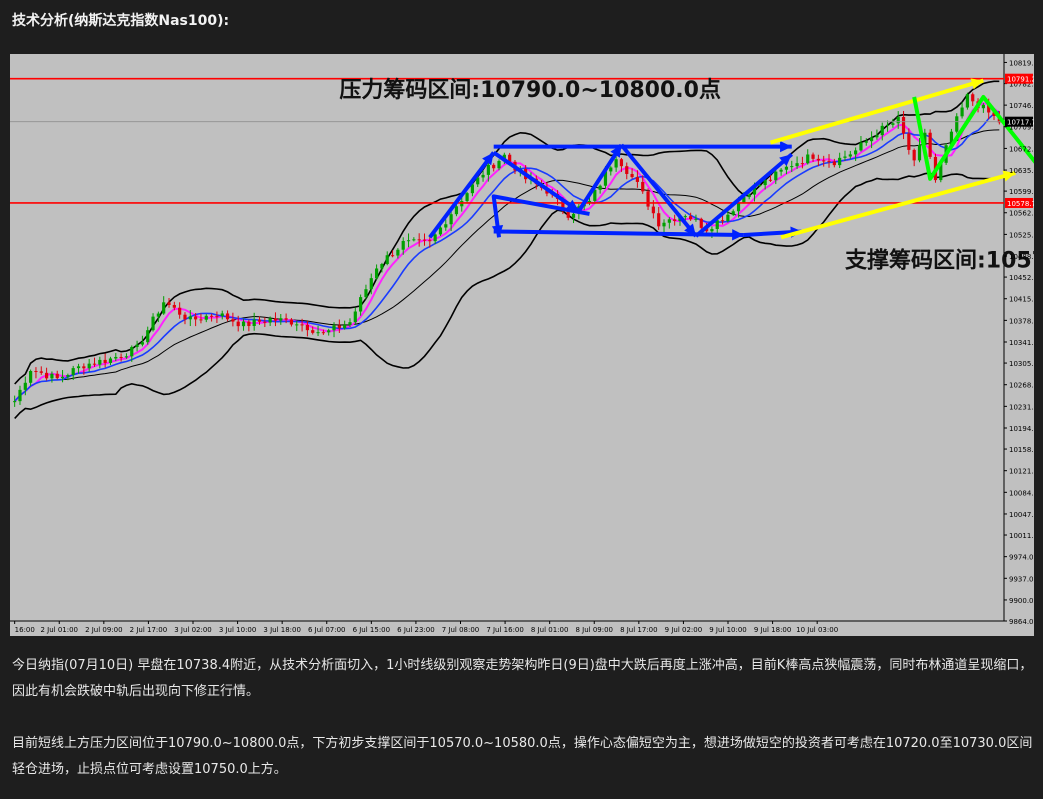  What do you see at coordinates (372, 630) in the screenshot?
I see `x-tick-label: 6 Jul 15:00` at bounding box center [372, 630].